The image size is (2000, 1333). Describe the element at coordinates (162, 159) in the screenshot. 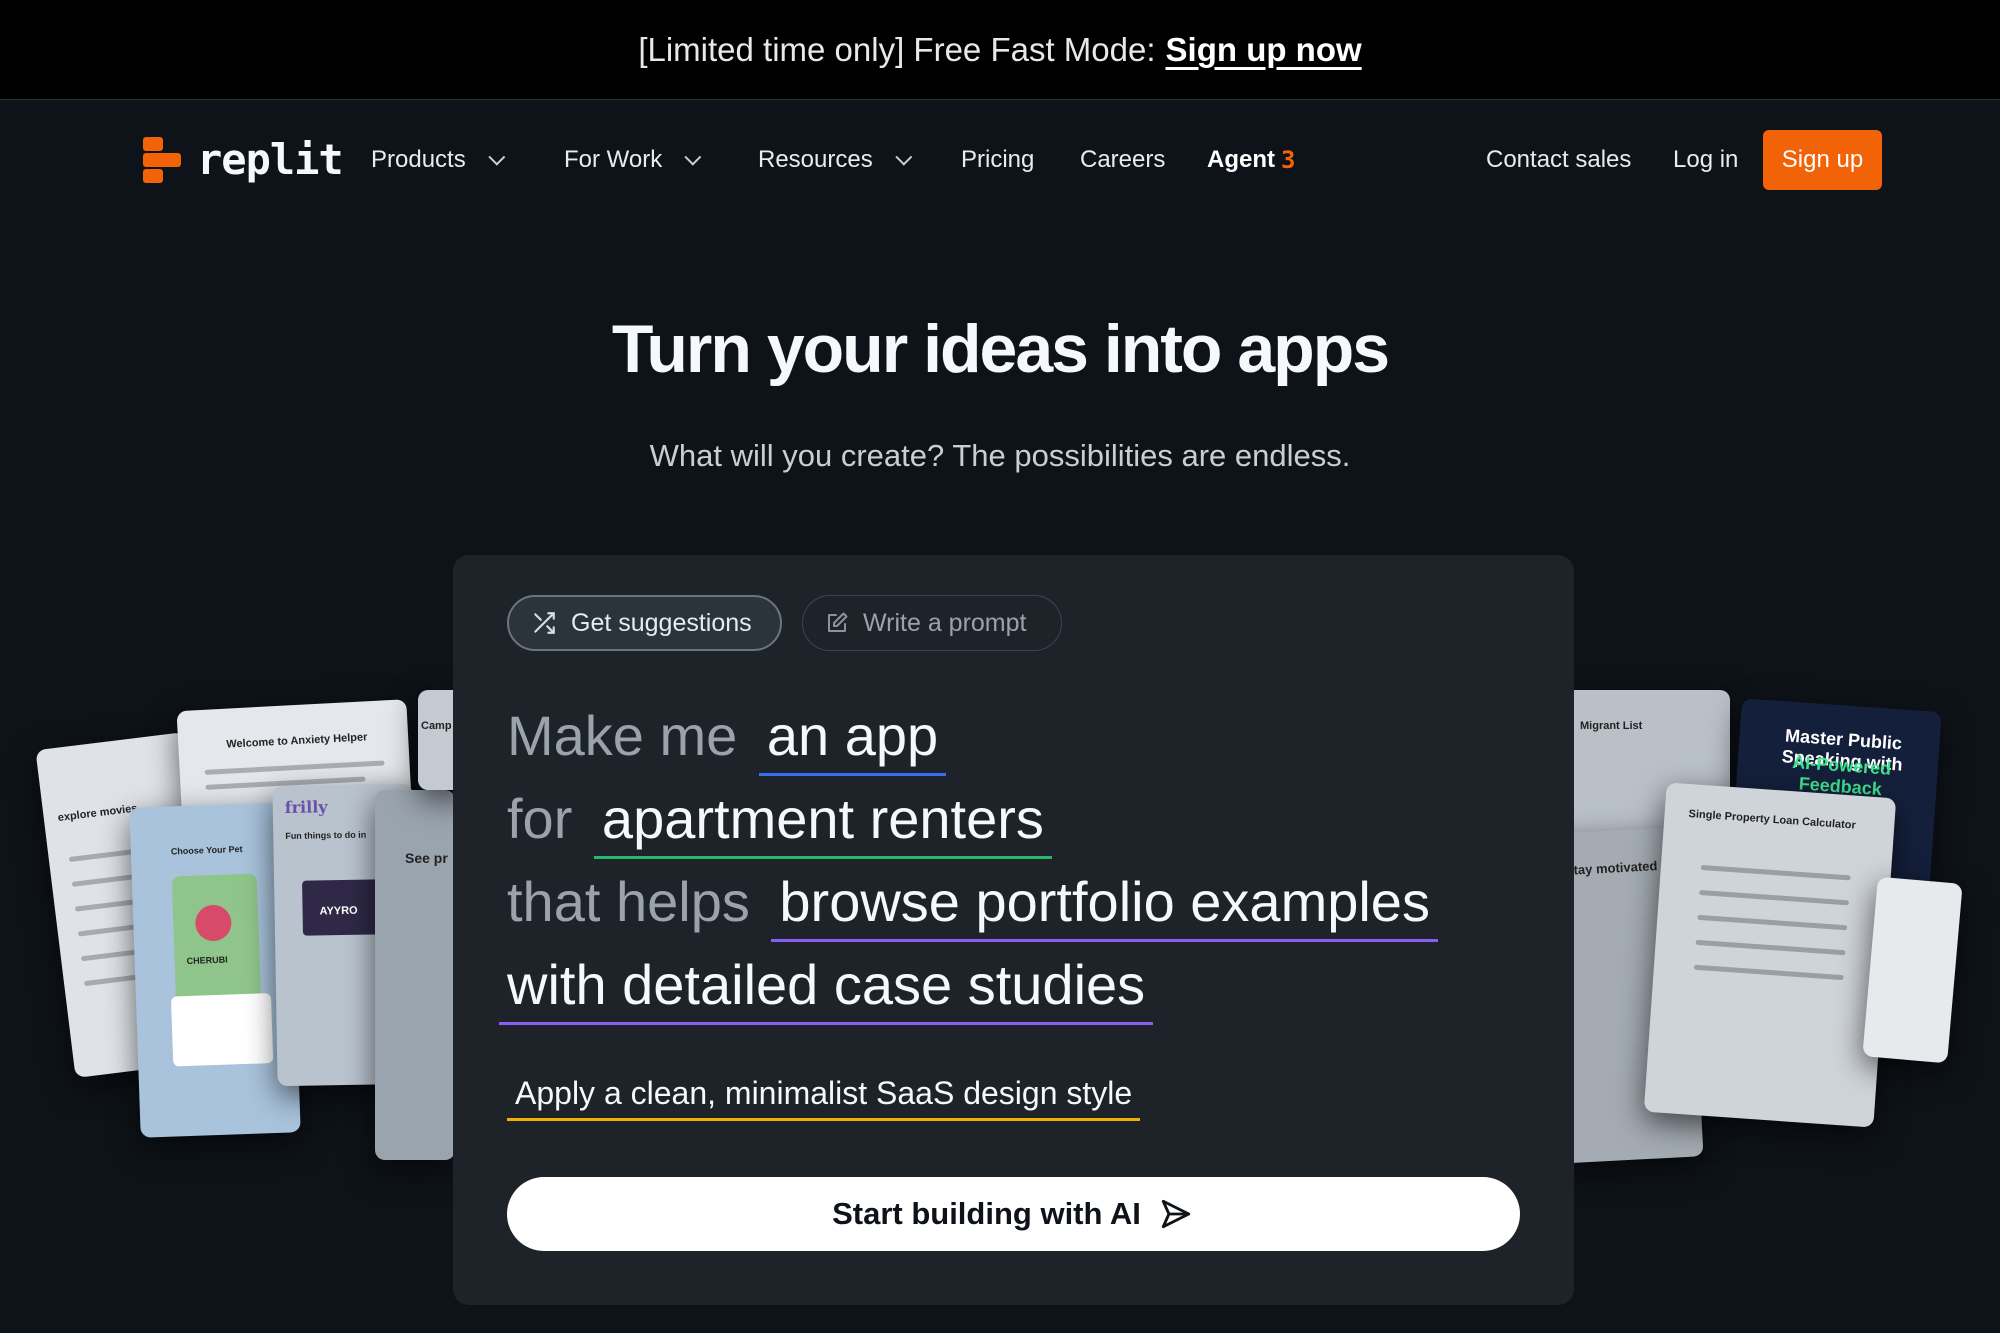

I see `replit-logo-icon` at that location.